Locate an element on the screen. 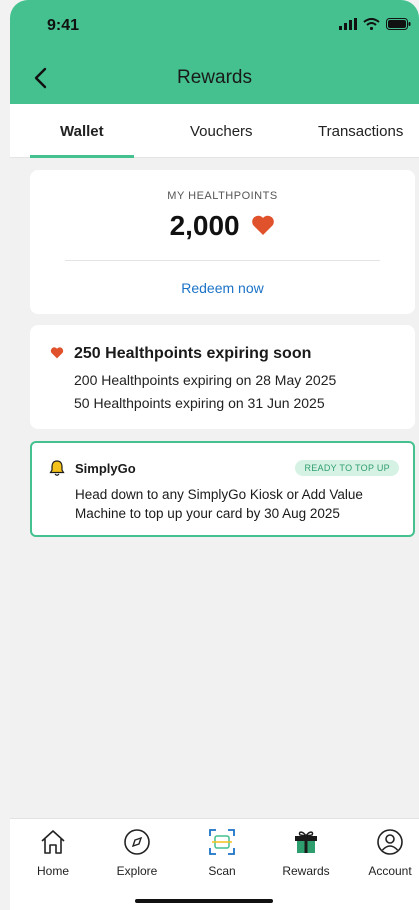 The image size is (419, 910). page-title: Rewards is located at coordinates (214, 77).